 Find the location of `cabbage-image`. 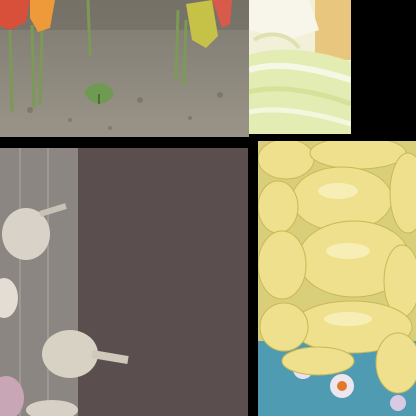

cabbage-image is located at coordinates (300, 67).